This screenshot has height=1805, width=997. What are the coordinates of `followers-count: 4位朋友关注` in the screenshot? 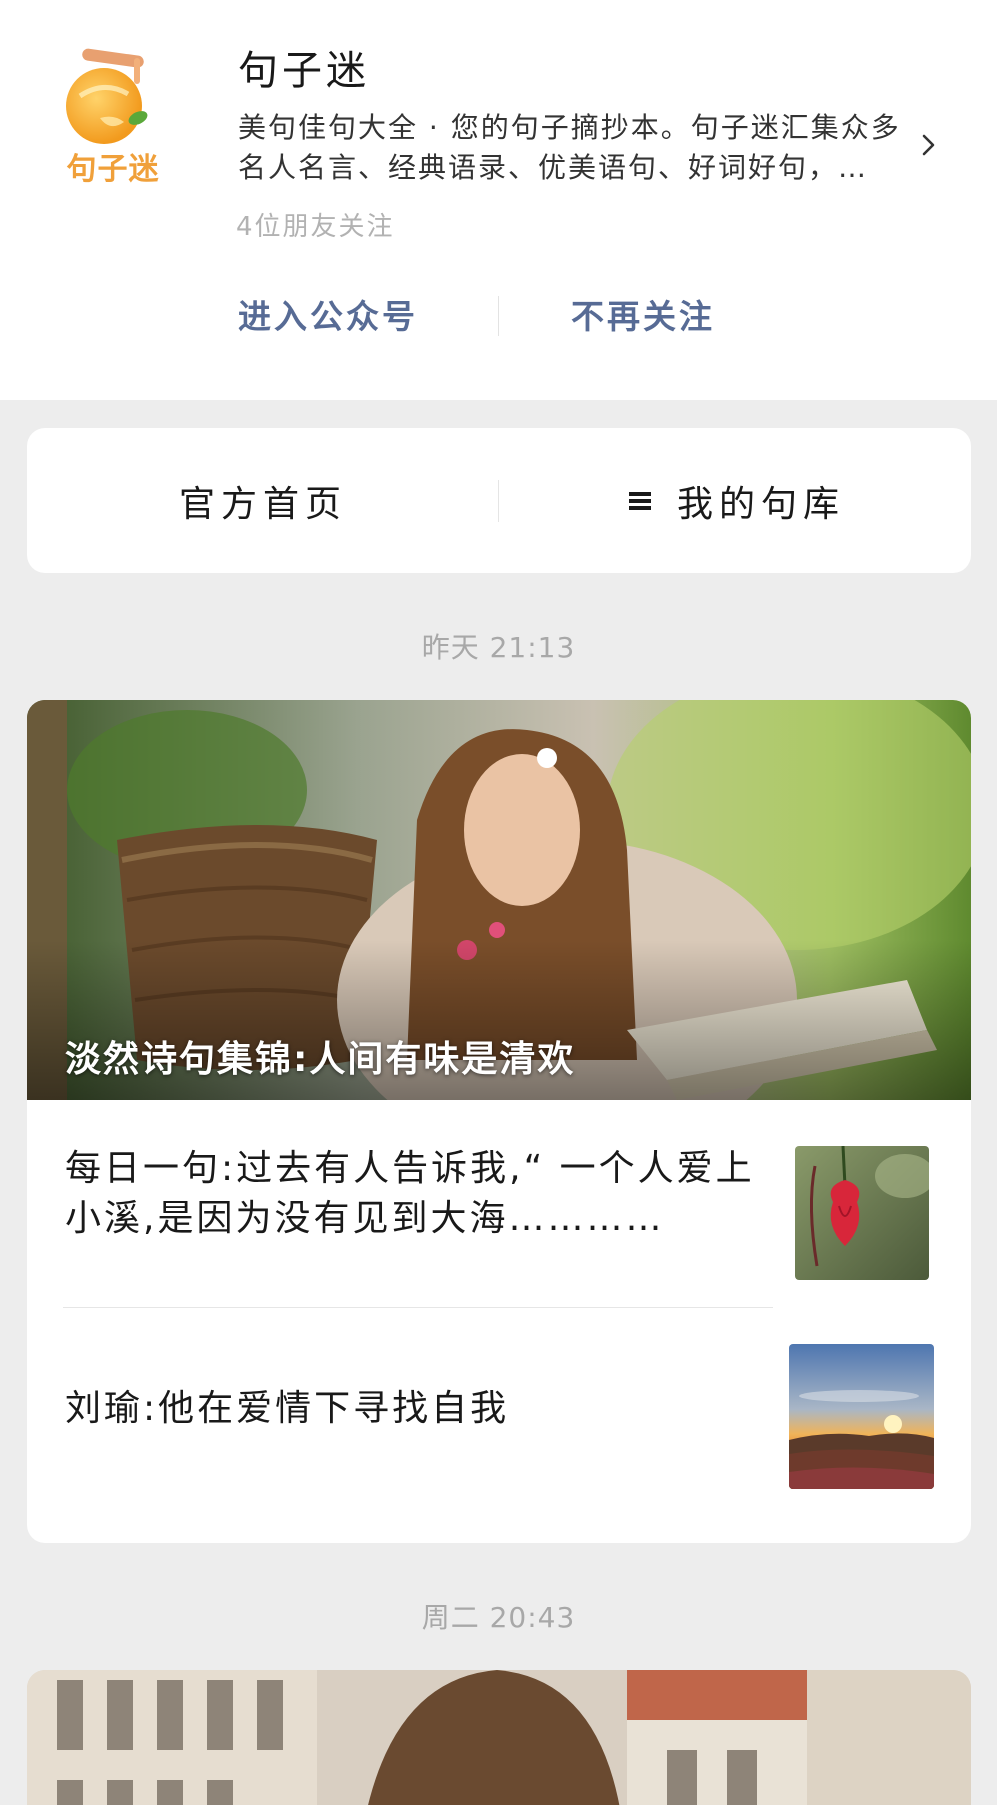 It's located at (315, 227).